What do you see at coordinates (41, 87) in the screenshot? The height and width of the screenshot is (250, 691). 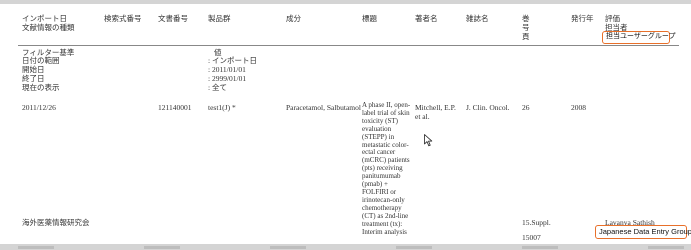 I see `filter-view-label: 現在の表示` at bounding box center [41, 87].